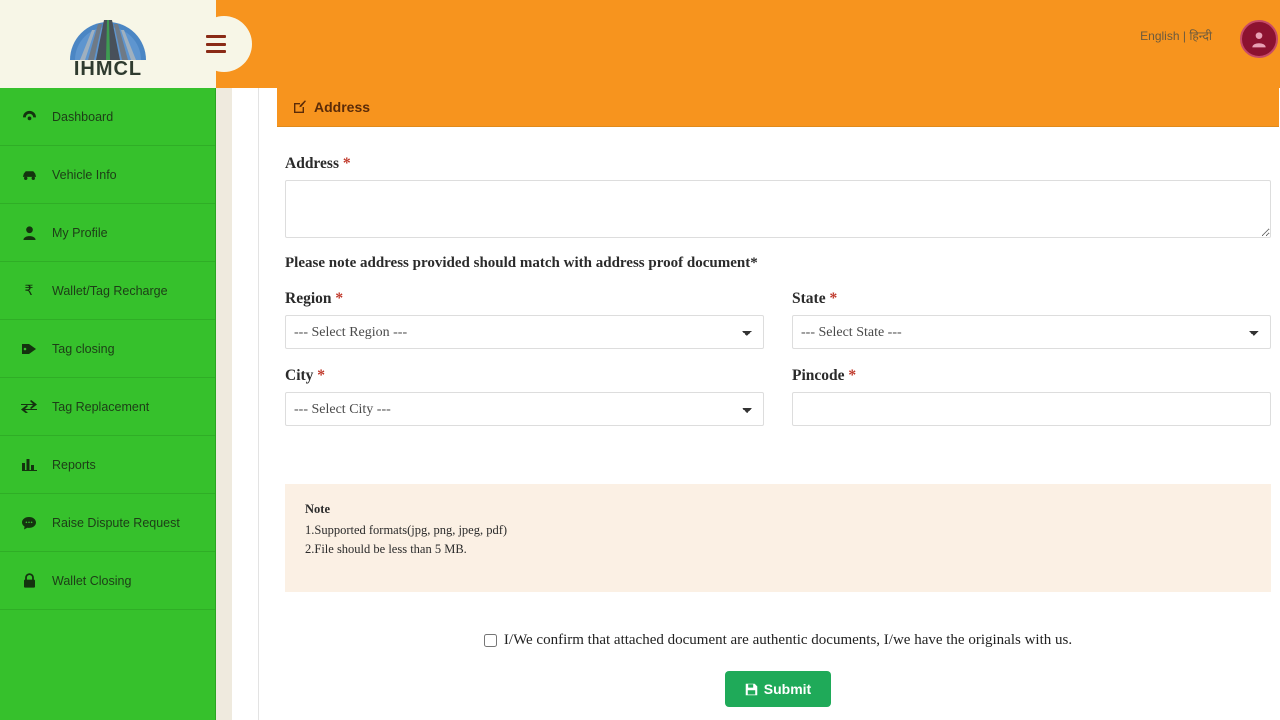 The height and width of the screenshot is (720, 1280). I want to click on city-select: --- Select City ---, so click(524, 409).